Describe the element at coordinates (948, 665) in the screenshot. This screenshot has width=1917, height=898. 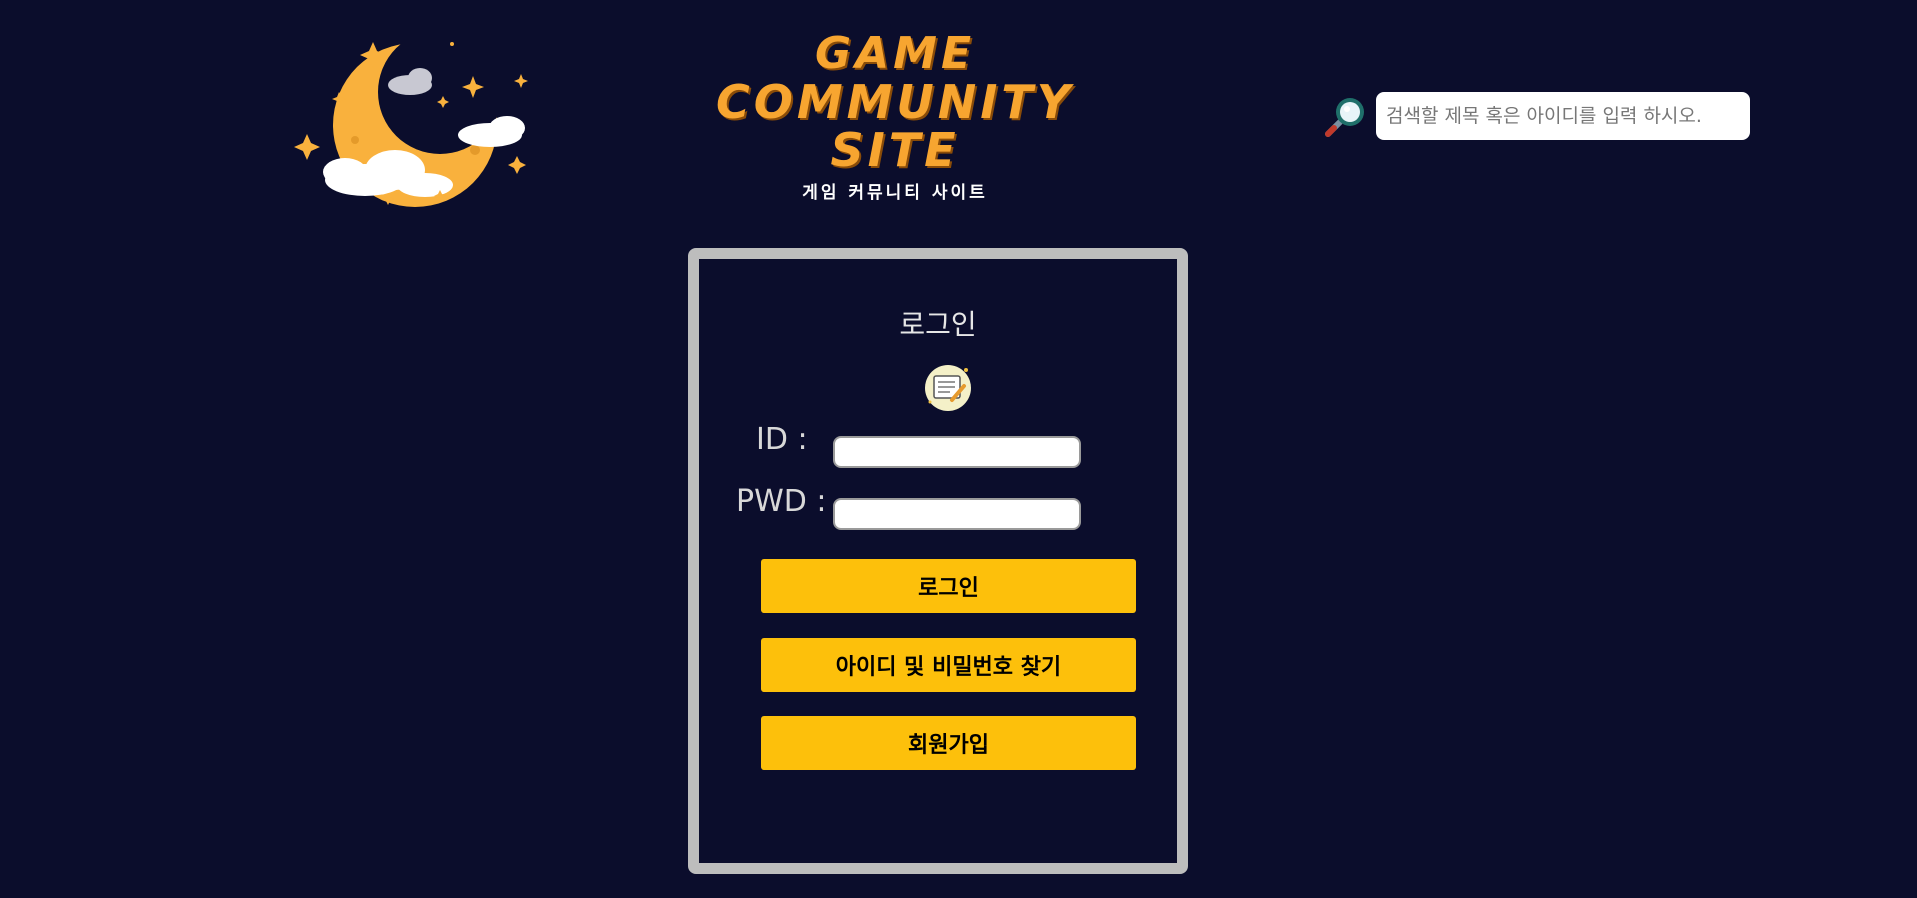
I see `find-account-button: 아이디 및 비밀번호 찾기` at that location.